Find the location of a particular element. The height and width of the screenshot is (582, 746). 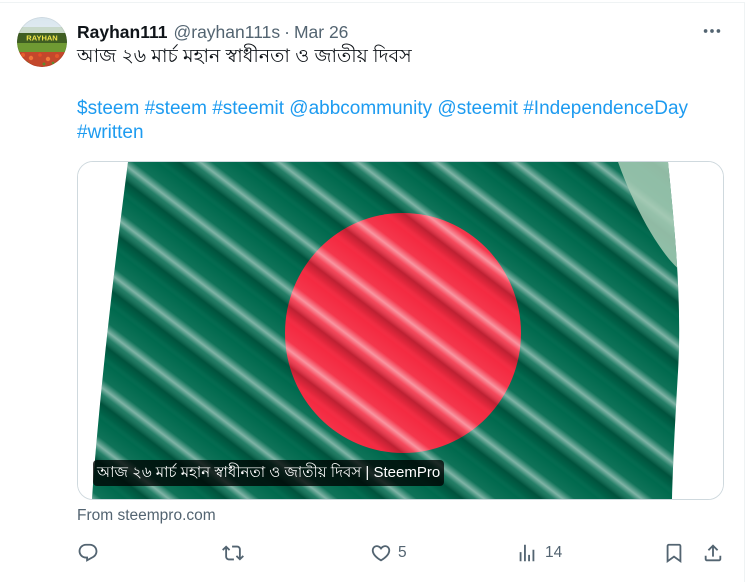

like-button: 5 is located at coordinates (388, 553).